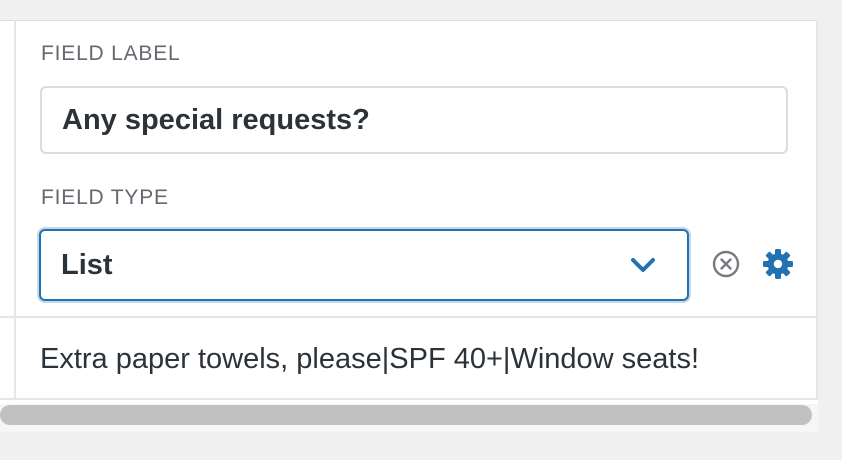 Image resolution: width=842 pixels, height=460 pixels. Describe the element at coordinates (111, 53) in the screenshot. I see `field-label-heading: FIELD LABEL` at that location.